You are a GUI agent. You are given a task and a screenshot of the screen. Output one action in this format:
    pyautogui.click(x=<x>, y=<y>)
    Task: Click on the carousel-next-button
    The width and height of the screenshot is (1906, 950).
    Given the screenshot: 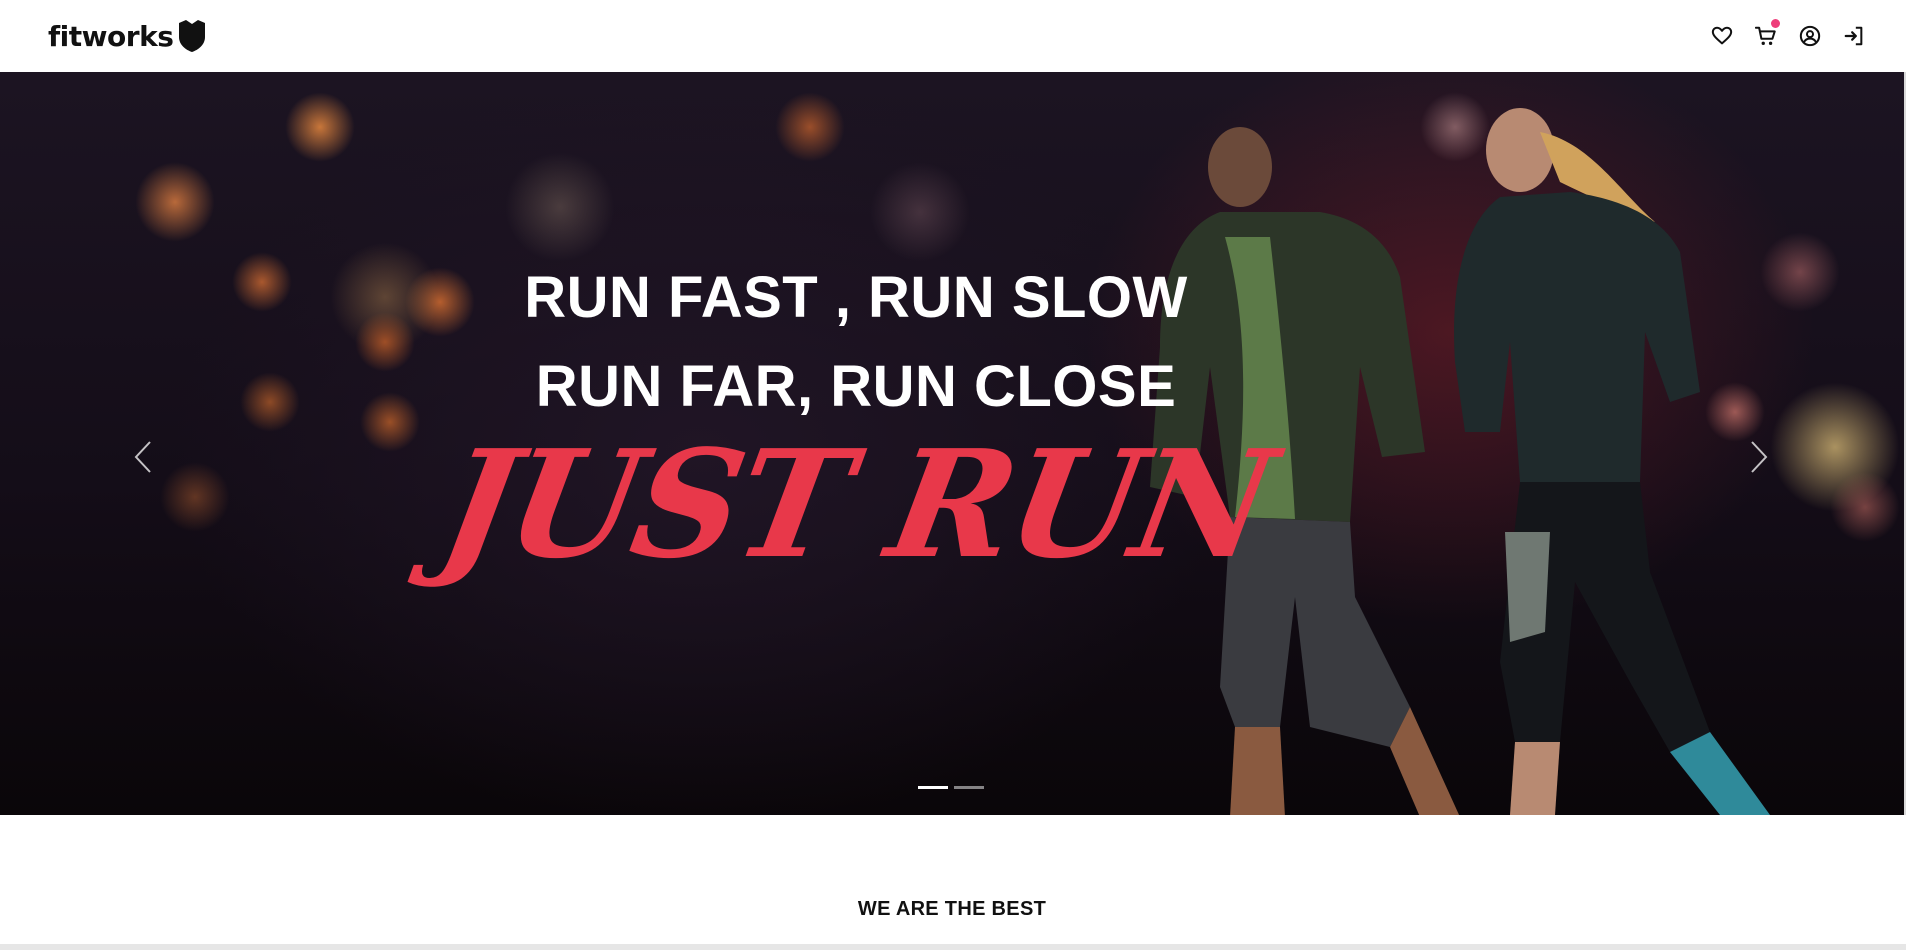 What is the action you would take?
    pyautogui.click(x=1759, y=457)
    